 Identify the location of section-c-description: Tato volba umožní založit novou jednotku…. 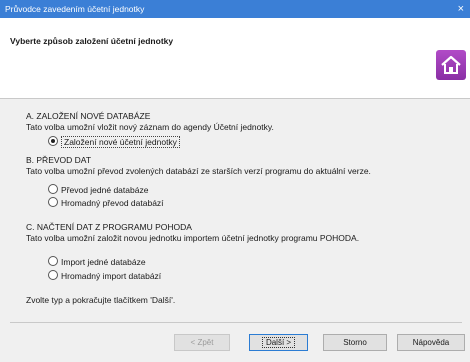
(193, 238).